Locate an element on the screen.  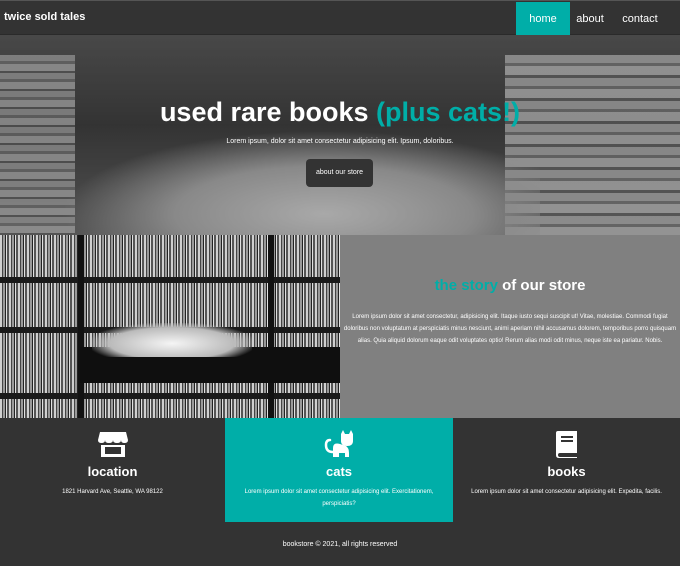
footer: bookstore © 2021, all rights reserved is located at coordinates (340, 544).